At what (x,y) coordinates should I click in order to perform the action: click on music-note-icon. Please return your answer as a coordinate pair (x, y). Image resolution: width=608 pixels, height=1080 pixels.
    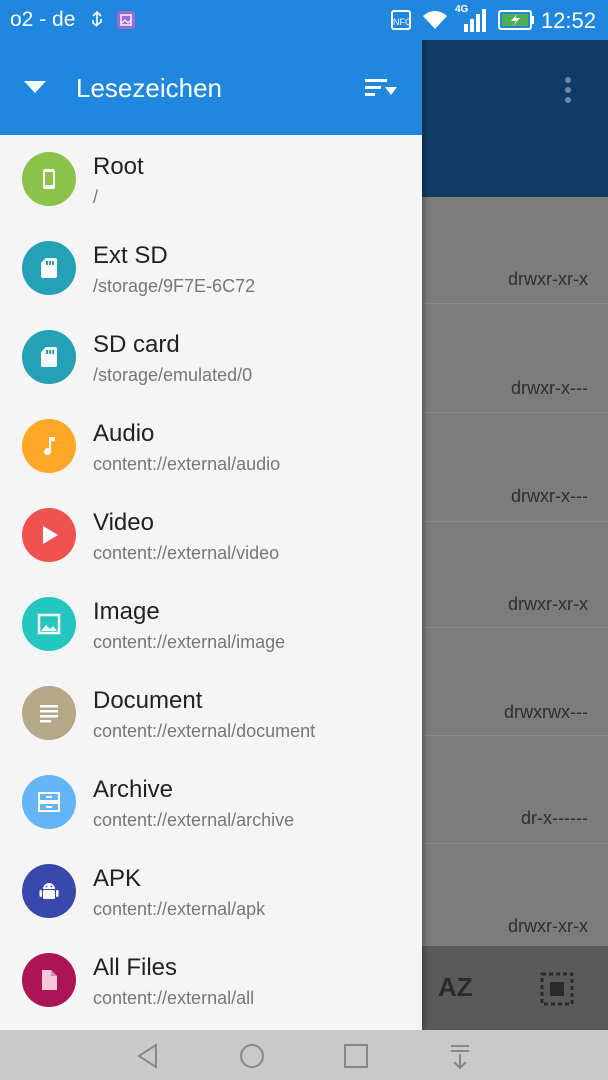
    Looking at the image, I should click on (49, 446).